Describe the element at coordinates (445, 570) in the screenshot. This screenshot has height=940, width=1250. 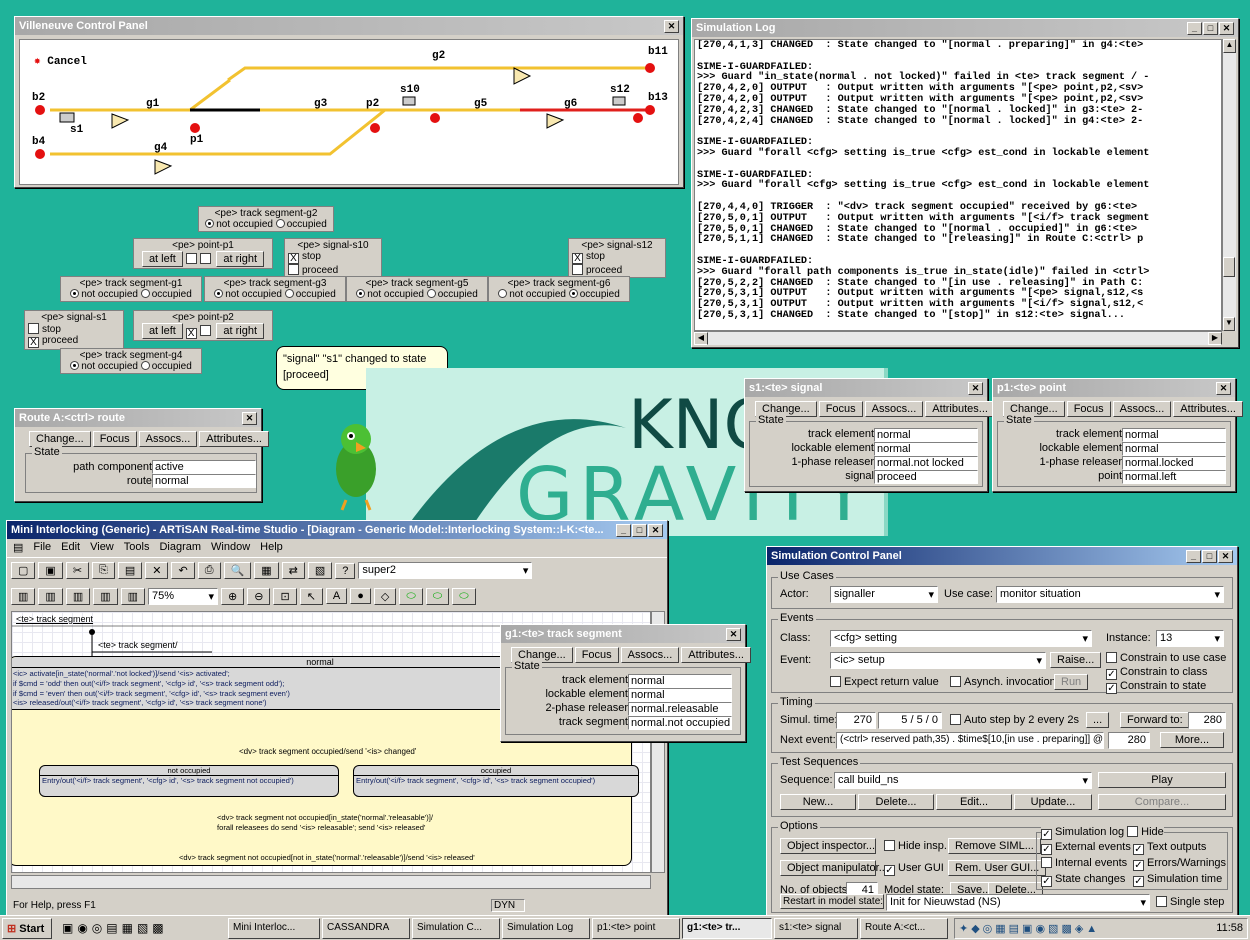
I see `model-combo: super2 ▾` at that location.